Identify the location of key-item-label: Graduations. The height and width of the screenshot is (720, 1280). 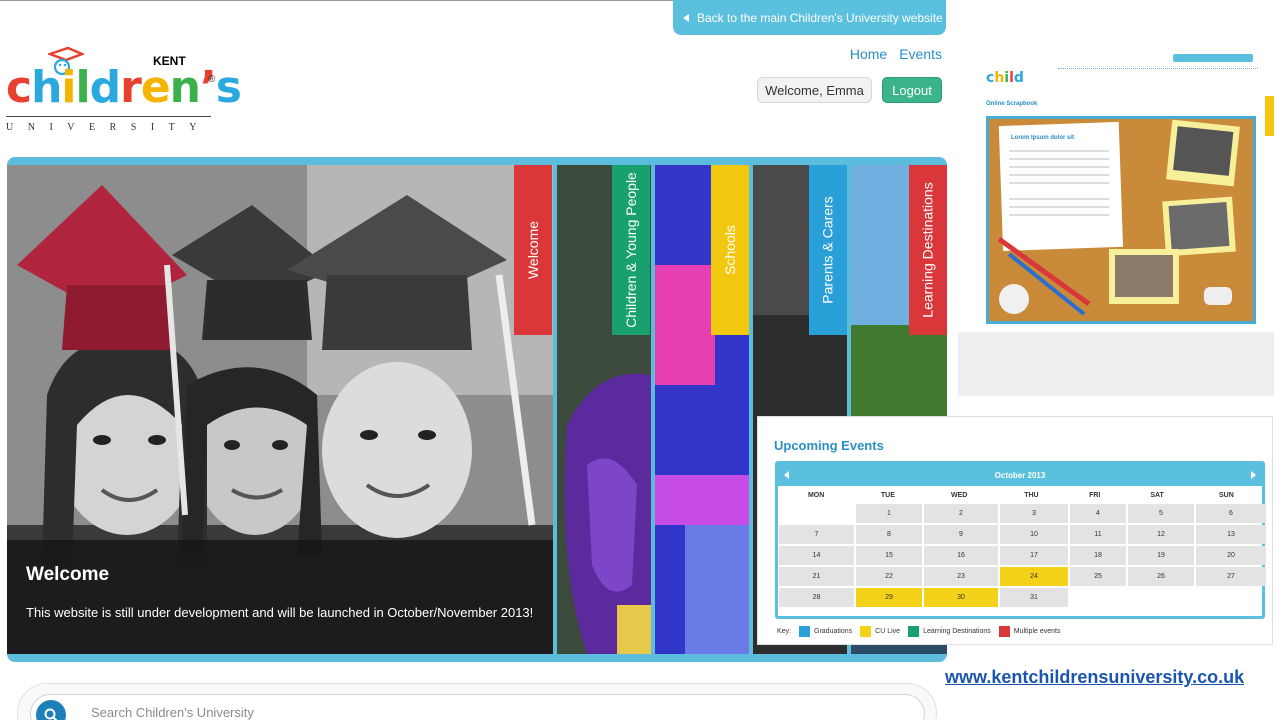
(833, 631).